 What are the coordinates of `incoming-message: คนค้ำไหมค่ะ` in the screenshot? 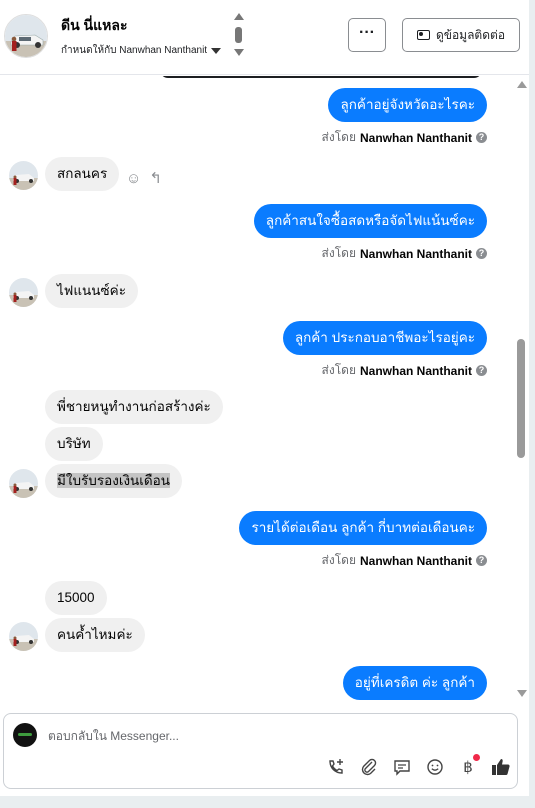 It's located at (95, 635).